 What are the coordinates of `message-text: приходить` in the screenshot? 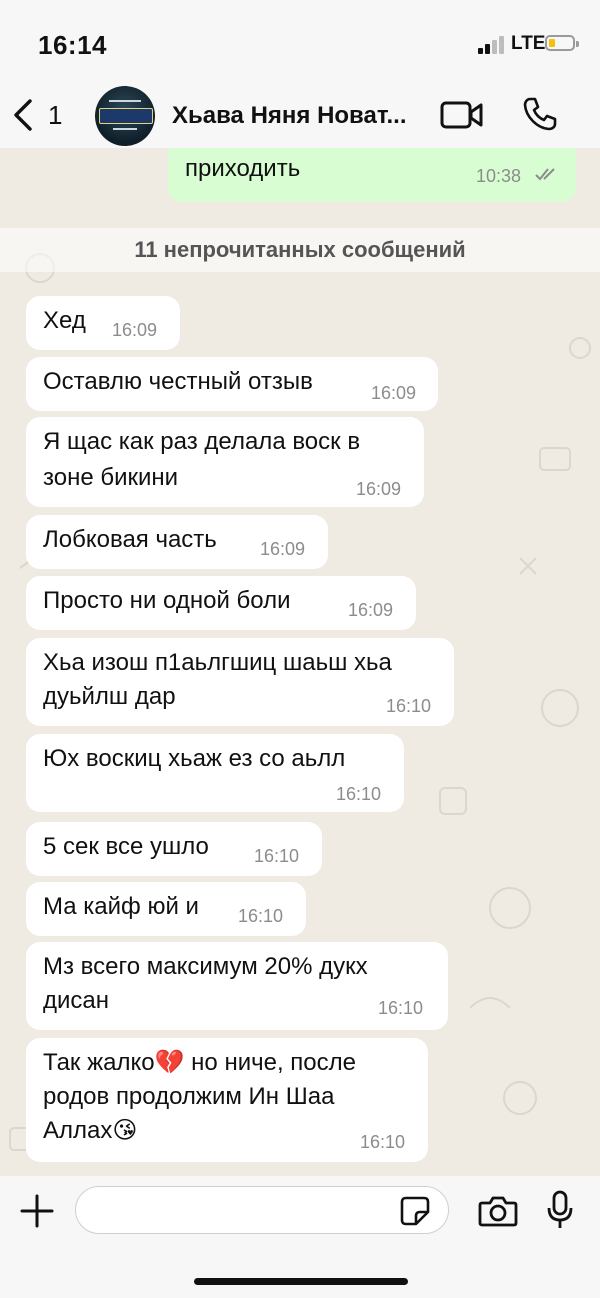 It's located at (243, 168).